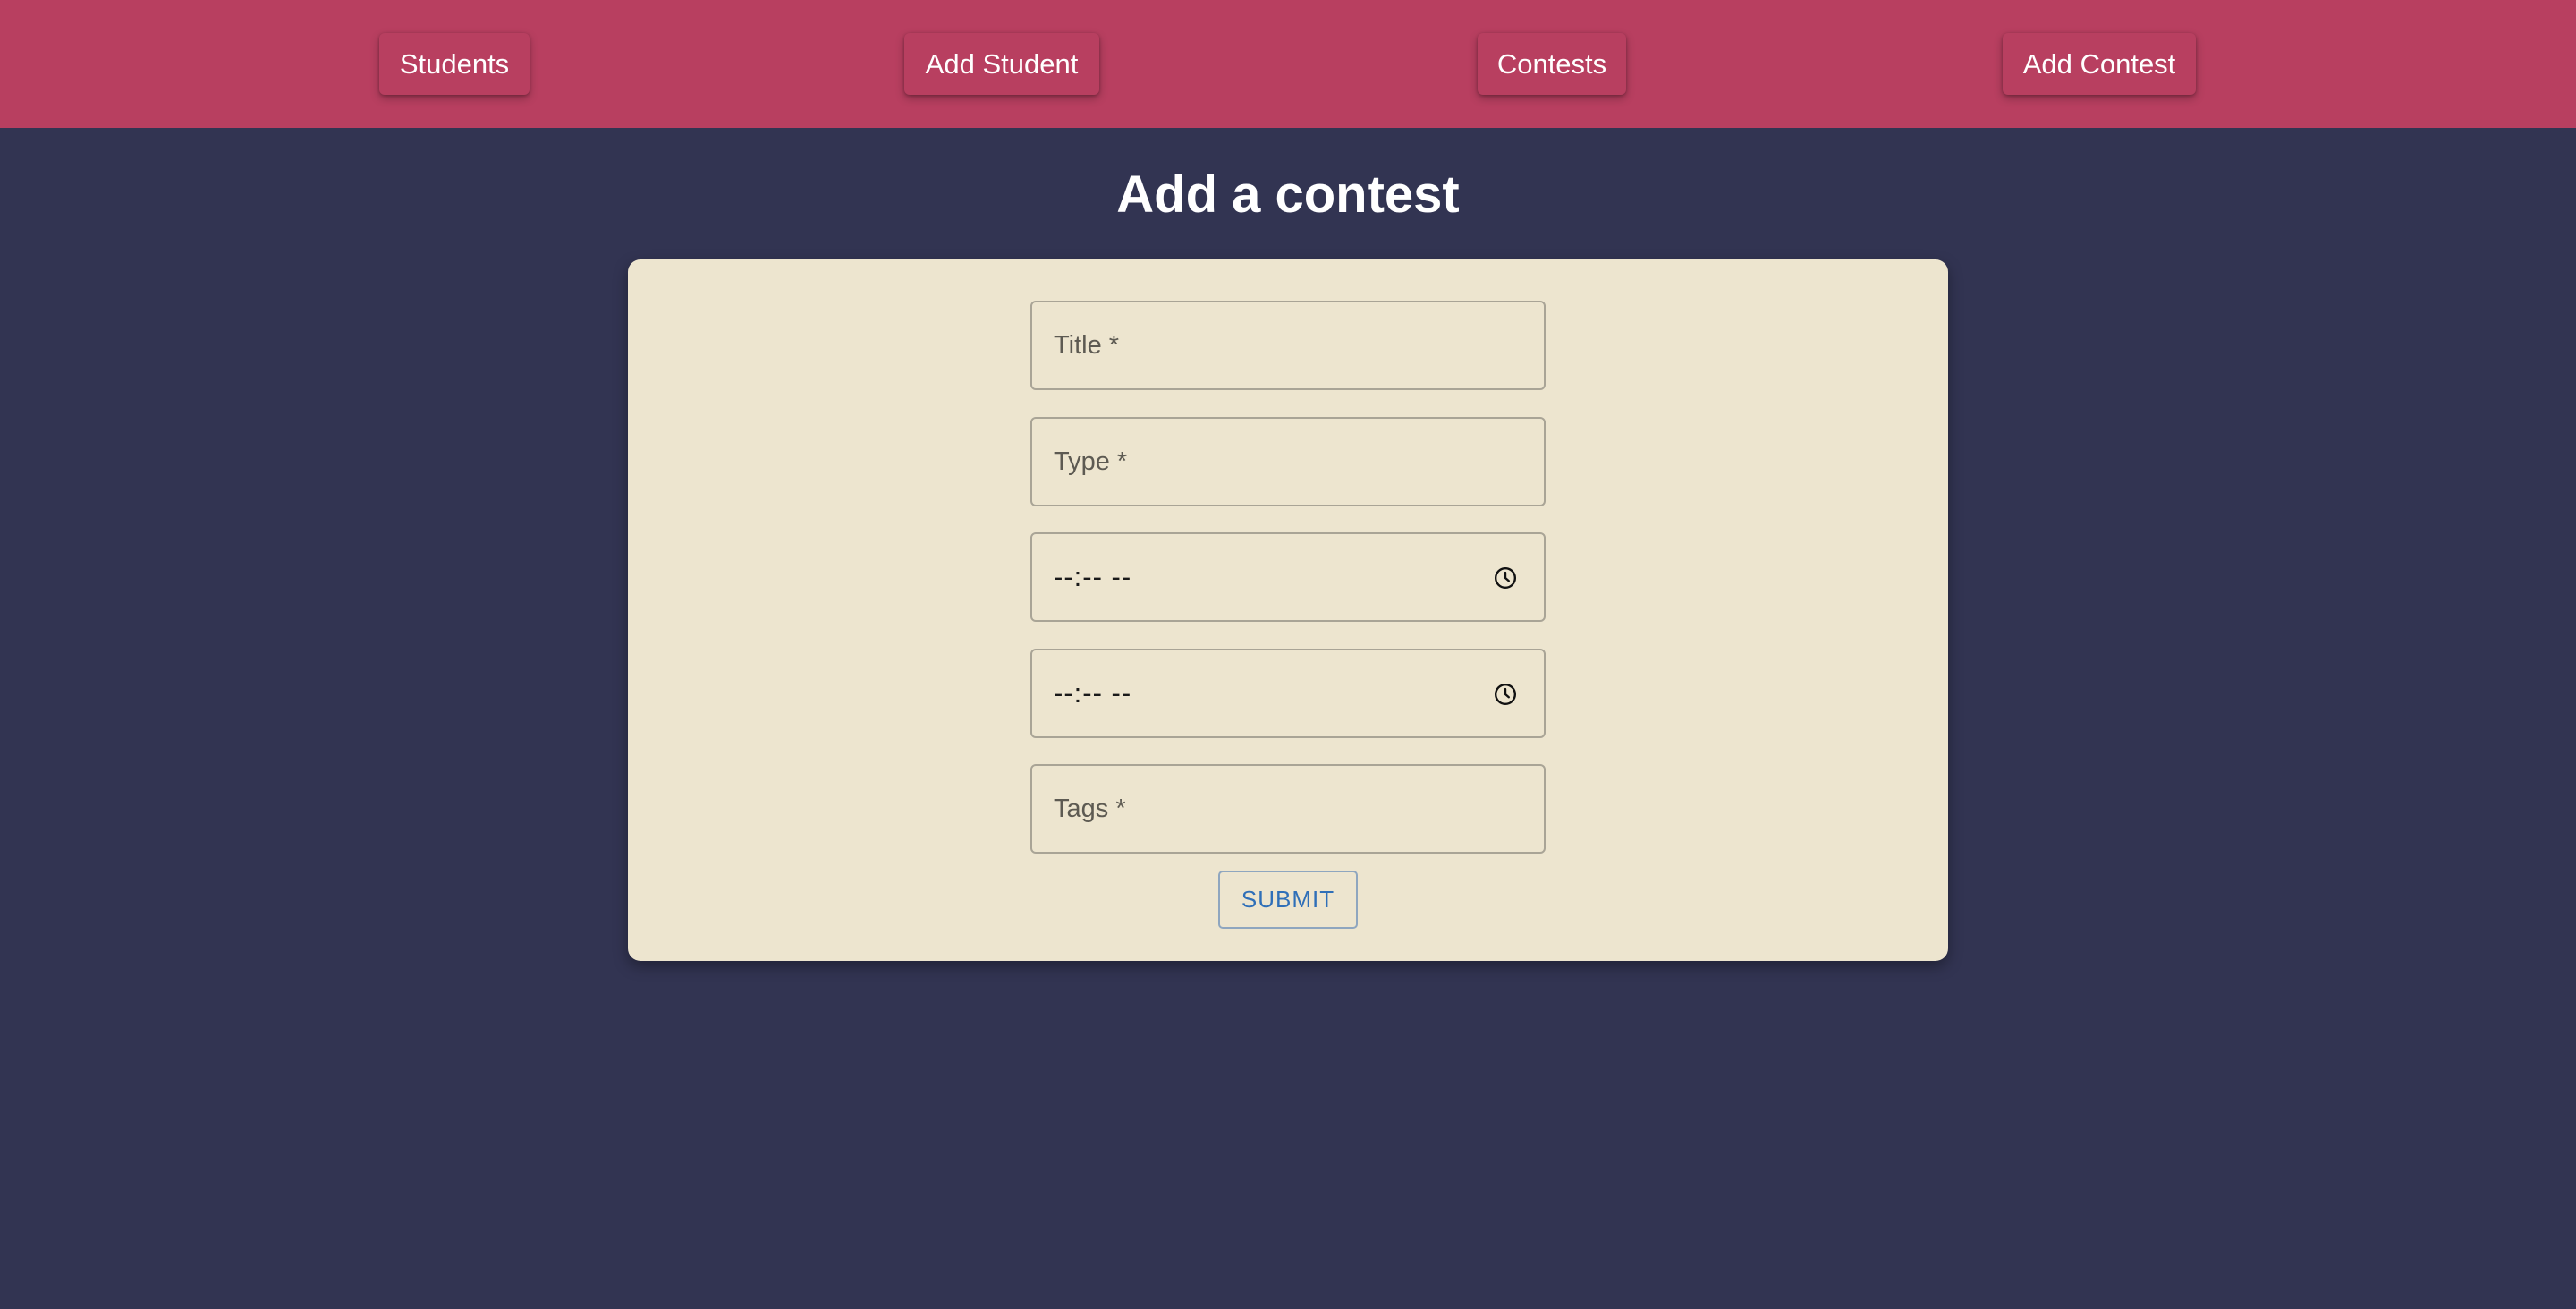 The image size is (2576, 1309). What do you see at coordinates (1288, 195) in the screenshot?
I see `page-title: Add a contest` at bounding box center [1288, 195].